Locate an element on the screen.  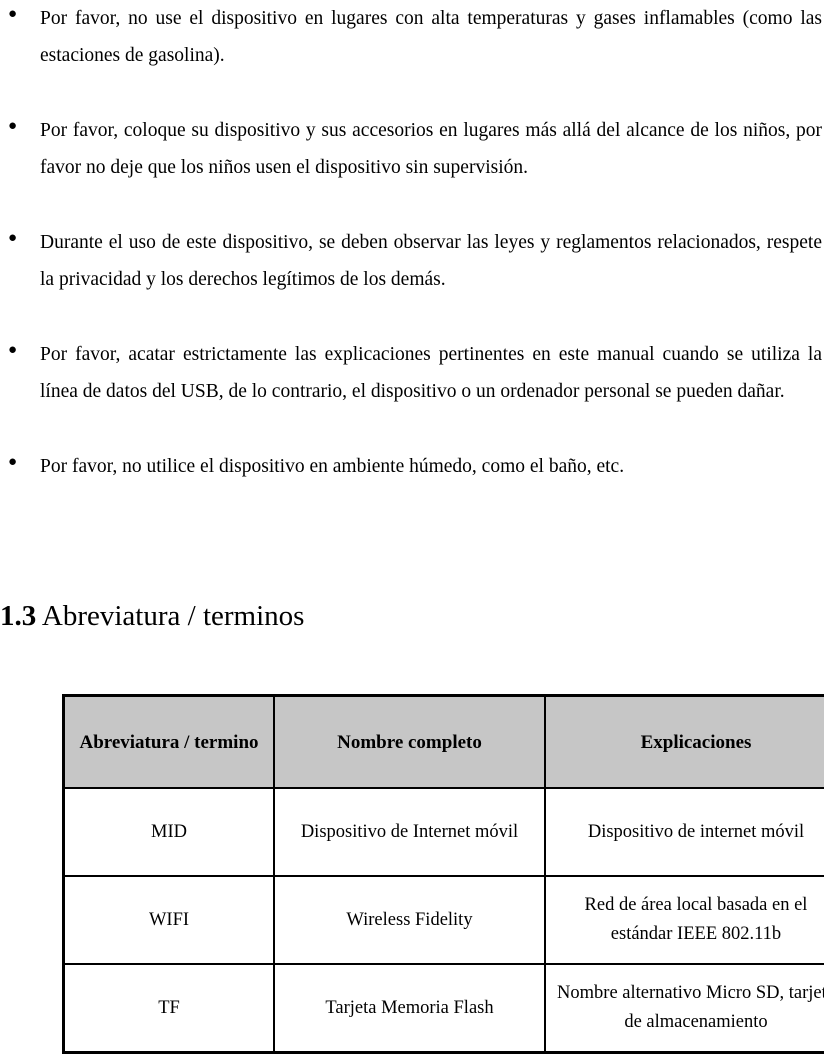
cell-full-name: Dispositivo de Internet móvil is located at coordinates (410, 833).